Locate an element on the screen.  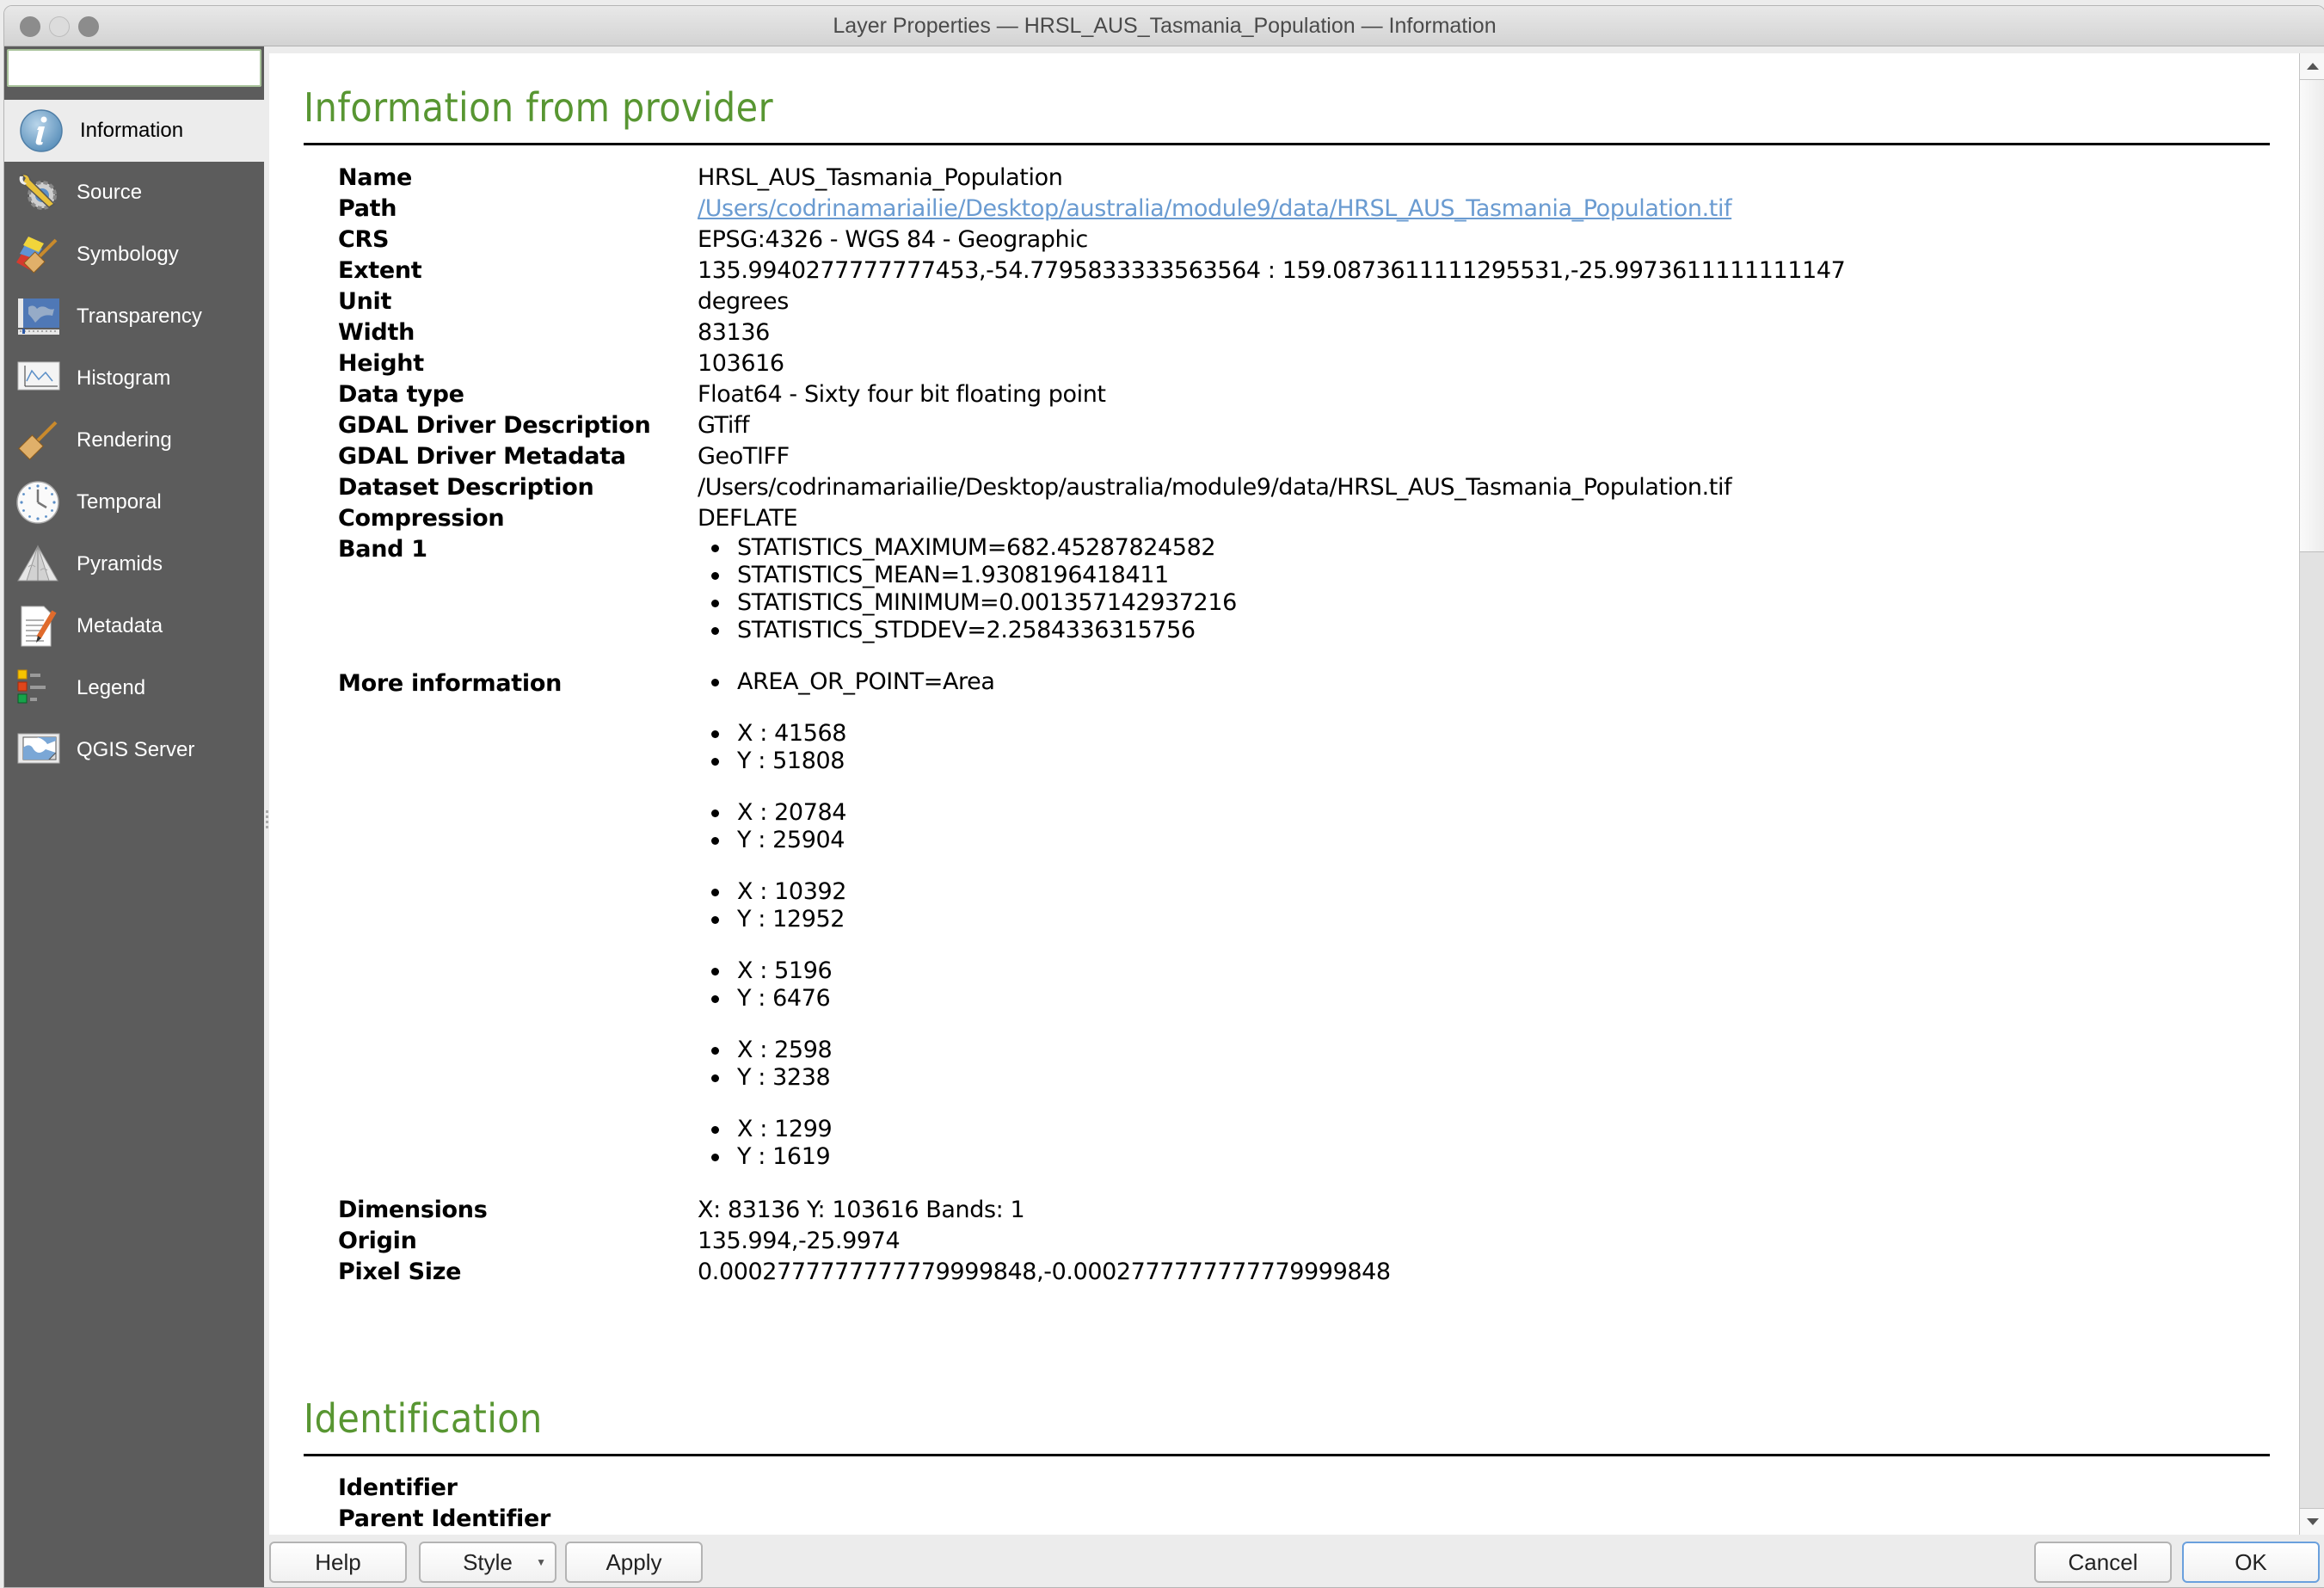
sidebar-item-rendering: Rendering is located at coordinates (134, 440).